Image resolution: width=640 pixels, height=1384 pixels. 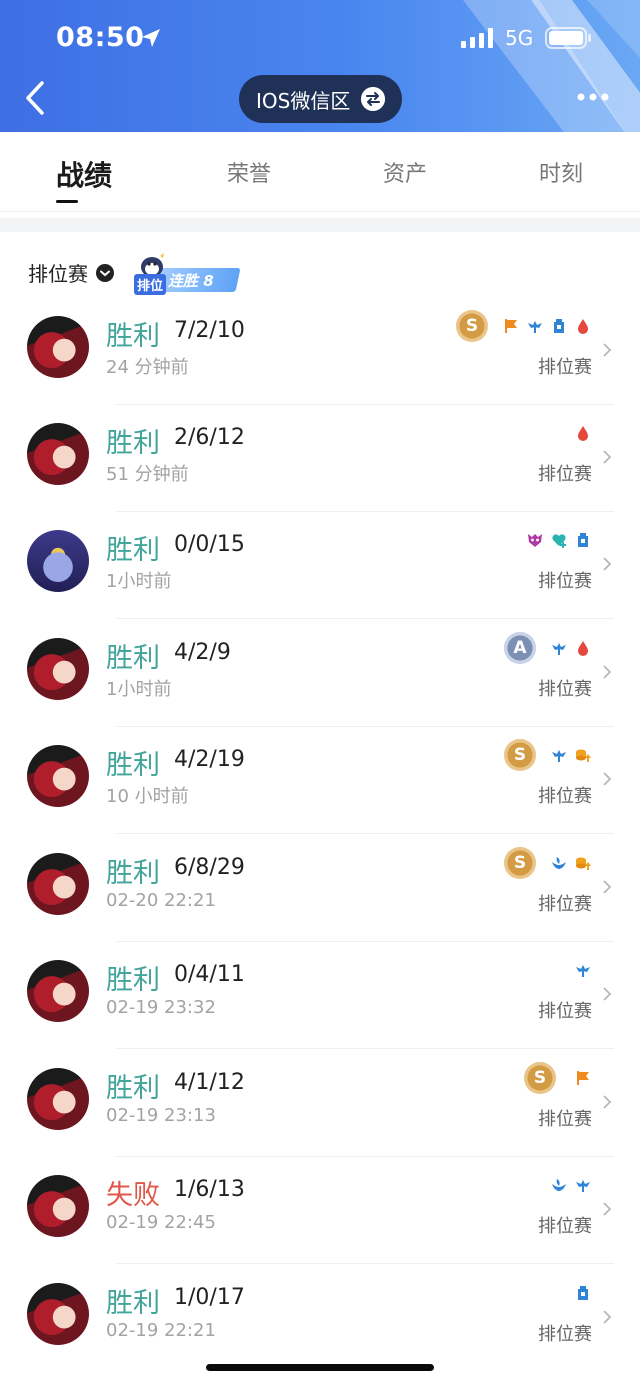 What do you see at coordinates (320, 225) in the screenshot?
I see `section-separator` at bounding box center [320, 225].